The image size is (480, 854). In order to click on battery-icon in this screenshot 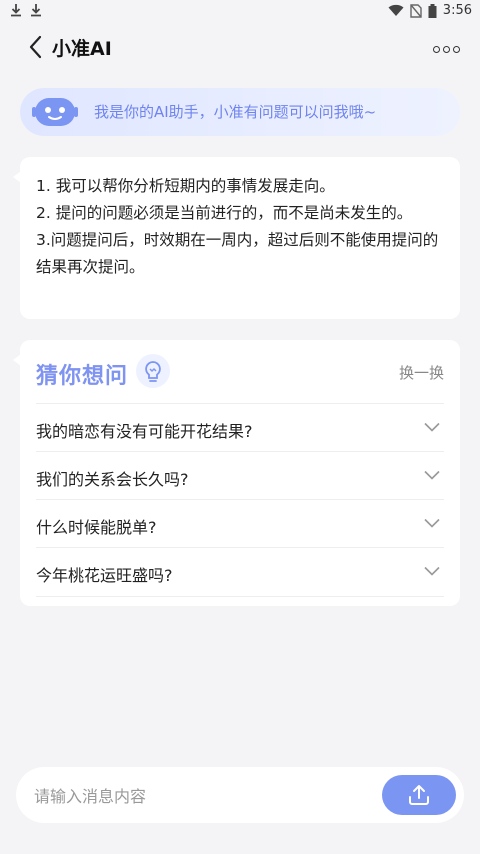, I will do `click(432, 10)`.